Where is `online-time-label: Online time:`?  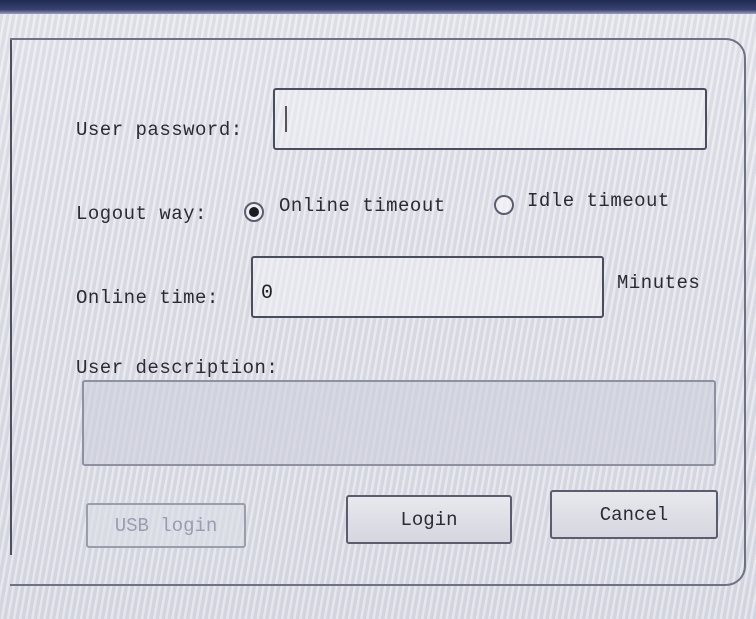 online-time-label: Online time: is located at coordinates (147, 298).